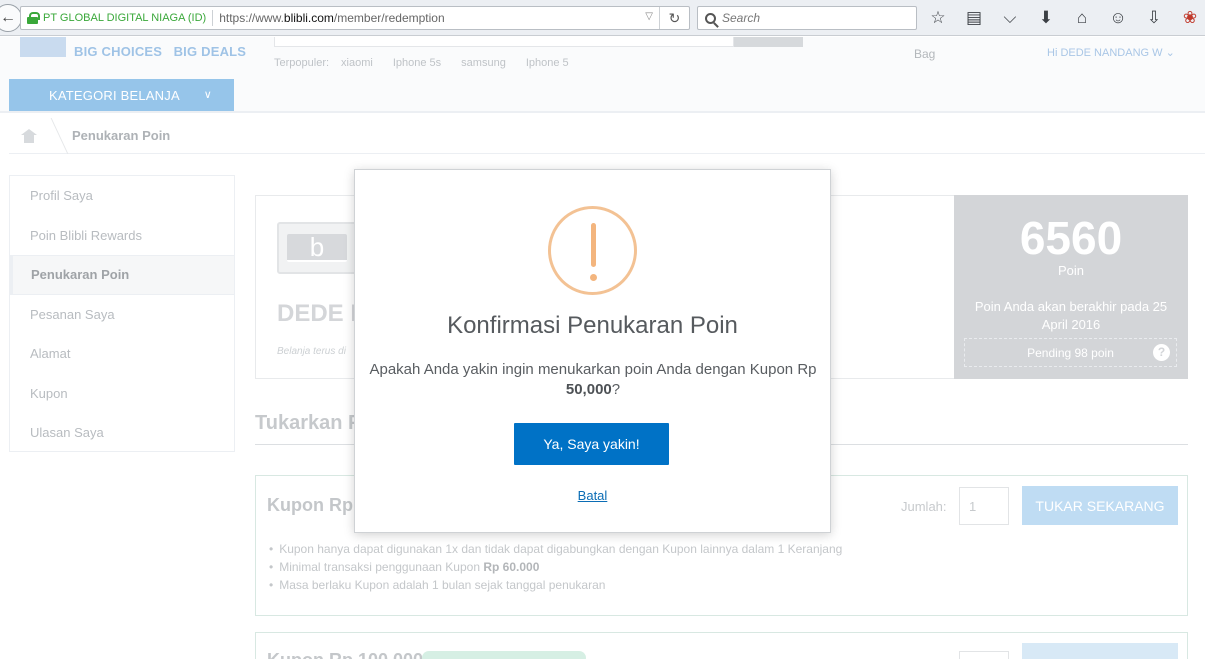  I want to click on reload-icon: ↻, so click(674, 18).